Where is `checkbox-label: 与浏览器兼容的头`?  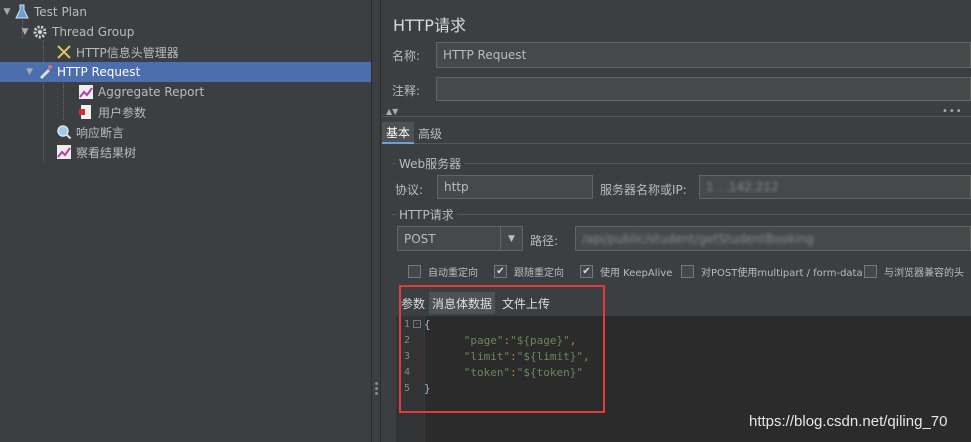 checkbox-label: 与浏览器兼容的头 is located at coordinates (924, 273).